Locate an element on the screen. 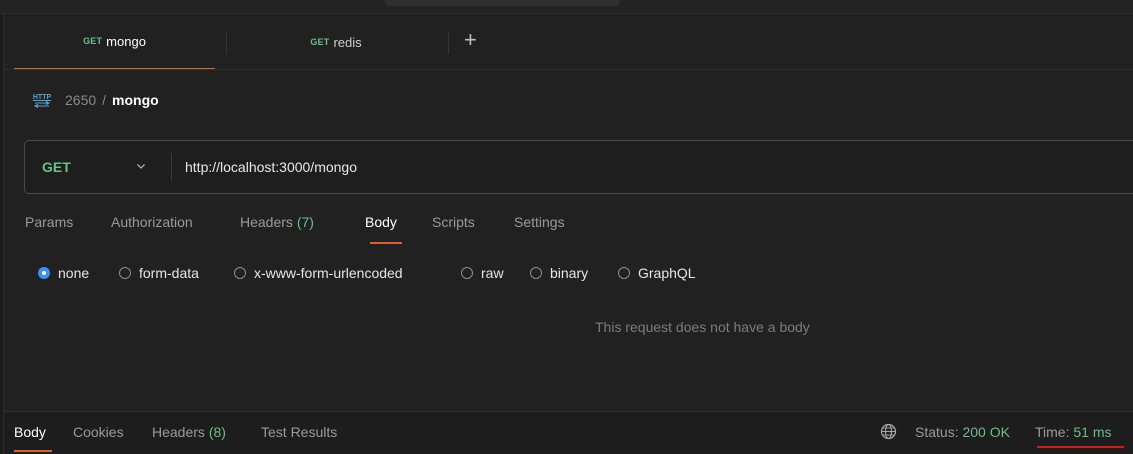 The height and width of the screenshot is (454, 1133). tab-headers-label: Headers is located at coordinates (266, 222).